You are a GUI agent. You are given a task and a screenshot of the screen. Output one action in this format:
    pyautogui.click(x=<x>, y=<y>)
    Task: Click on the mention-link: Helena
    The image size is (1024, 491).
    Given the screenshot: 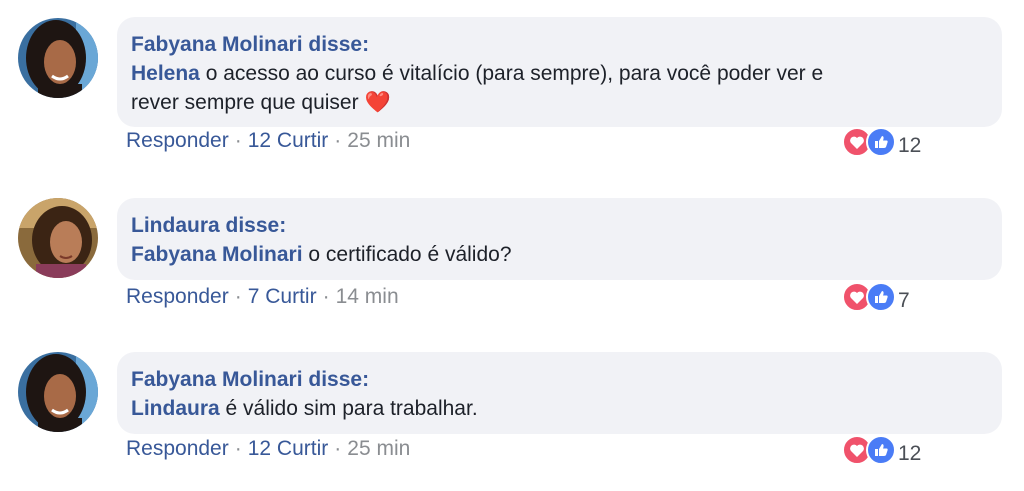 What is the action you would take?
    pyautogui.click(x=165, y=73)
    